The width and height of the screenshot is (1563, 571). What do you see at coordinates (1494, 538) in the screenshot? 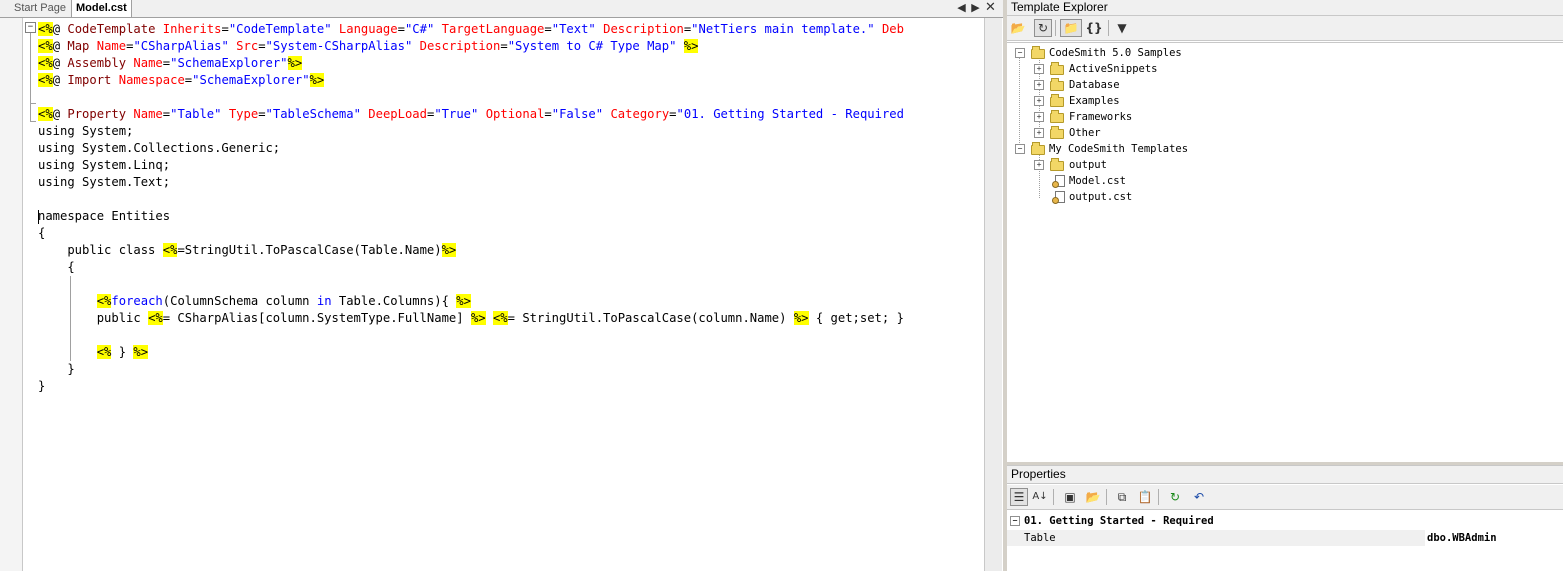
I see `property-value: dbo.WBAdmin` at bounding box center [1494, 538].